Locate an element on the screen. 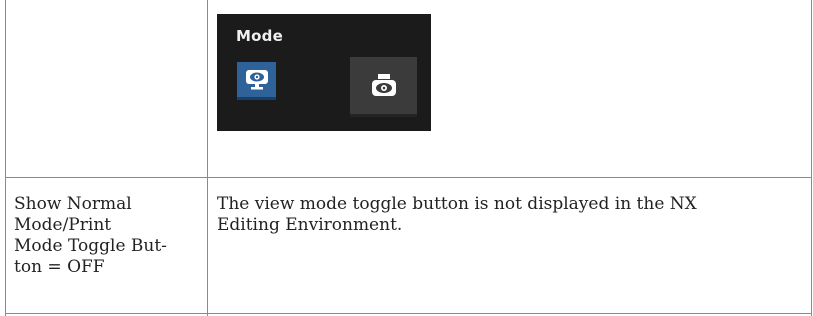 The height and width of the screenshot is (316, 813). setting-name-line: ton = OFF is located at coordinates (59, 267).